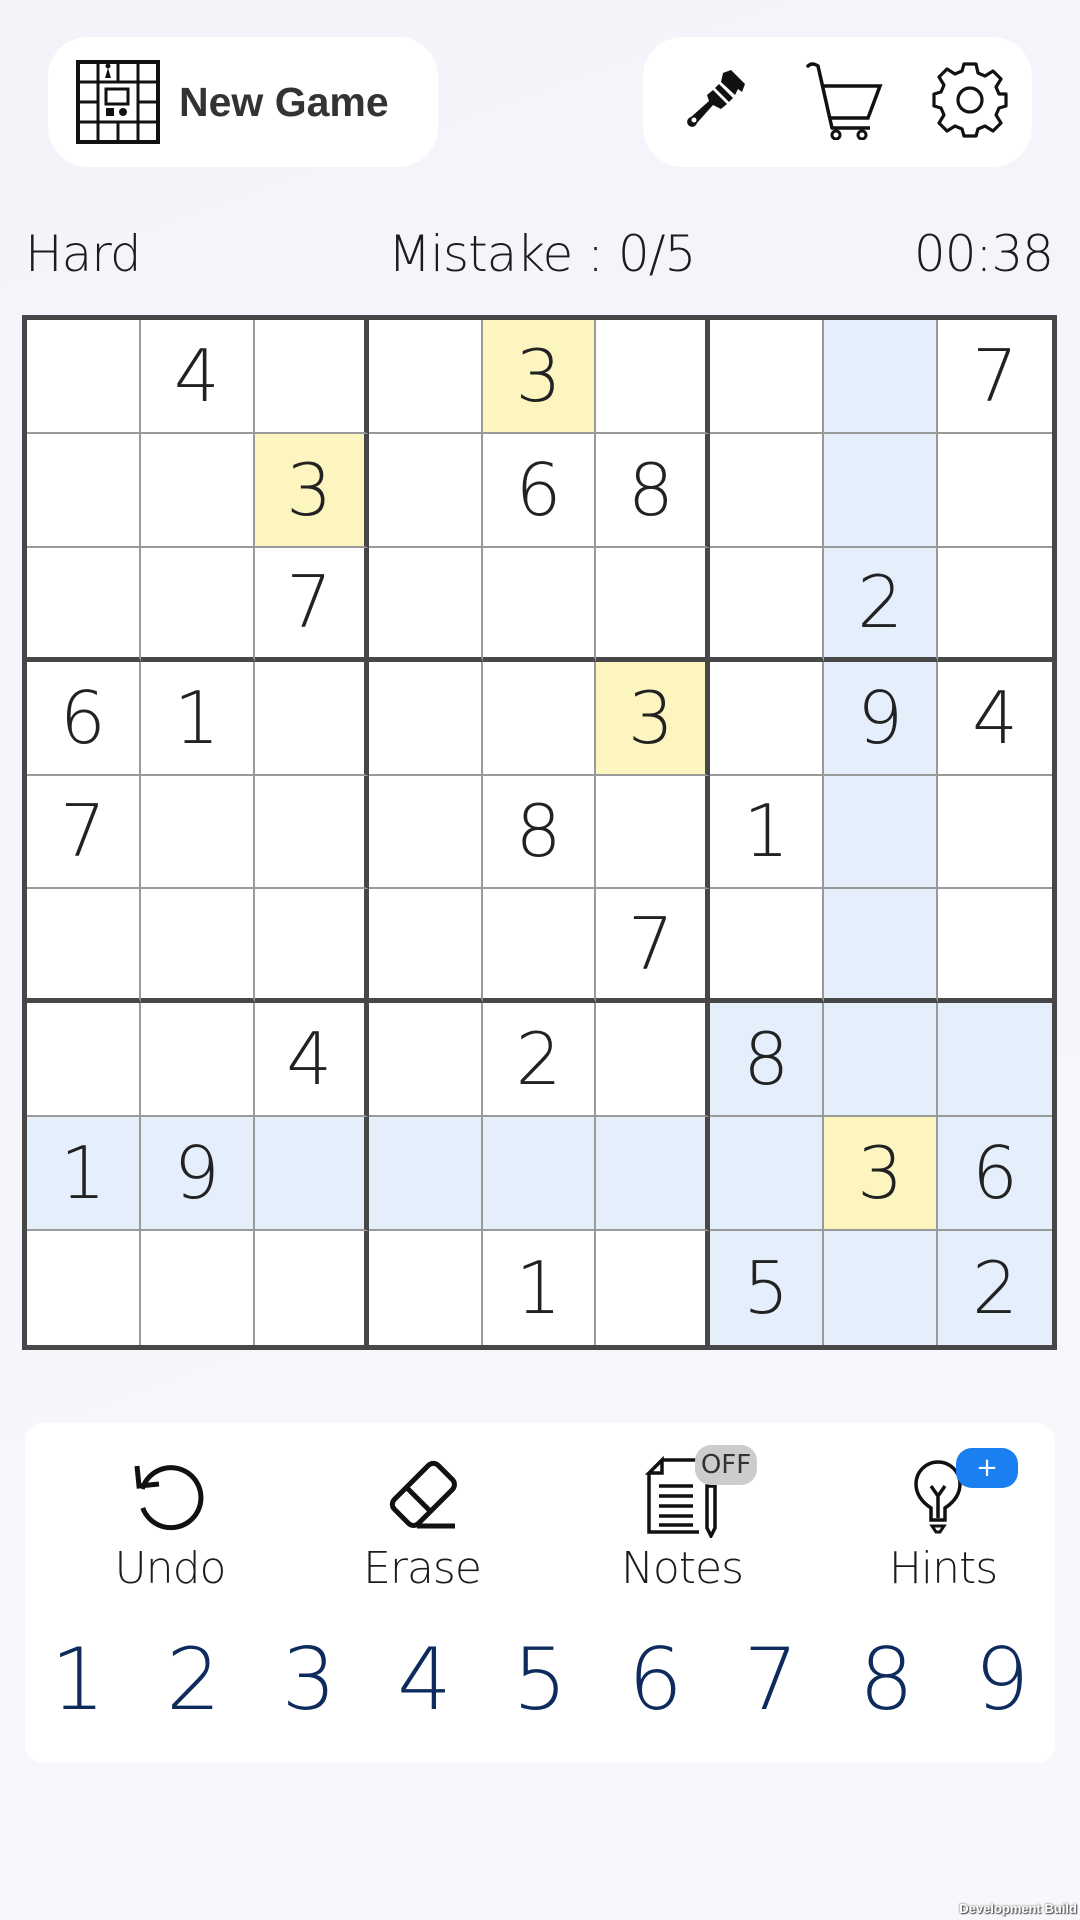 This screenshot has height=1920, width=1080. What do you see at coordinates (771, 1680) in the screenshot?
I see `number-button-7: 7` at bounding box center [771, 1680].